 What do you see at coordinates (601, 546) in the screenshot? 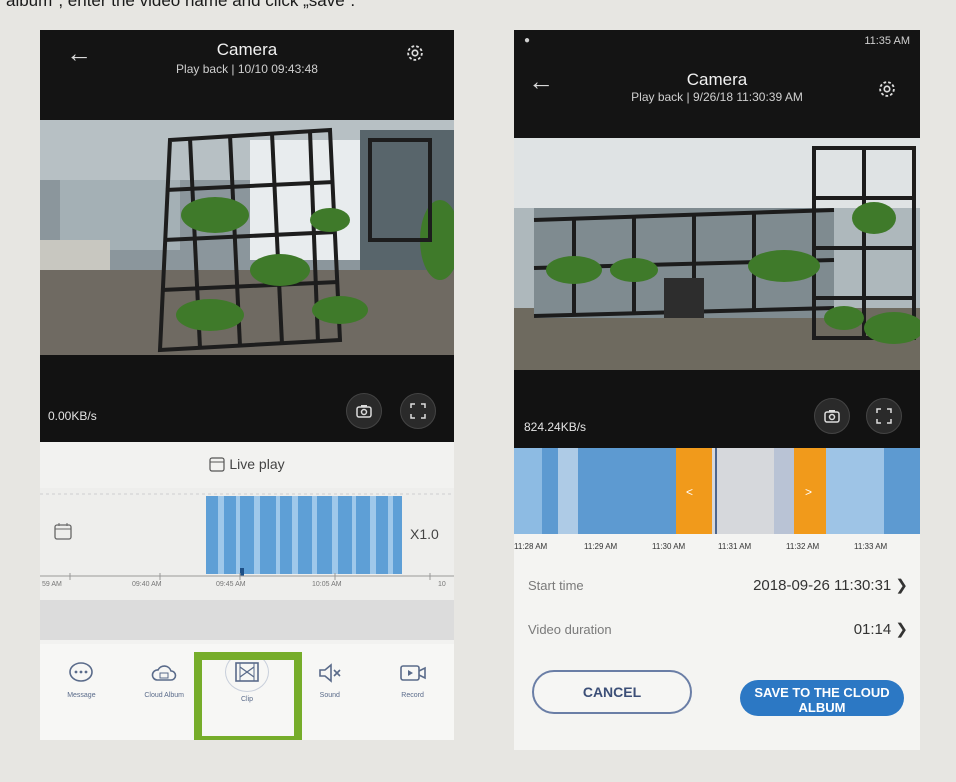
I see `time-label: 11:29 AM` at bounding box center [601, 546].